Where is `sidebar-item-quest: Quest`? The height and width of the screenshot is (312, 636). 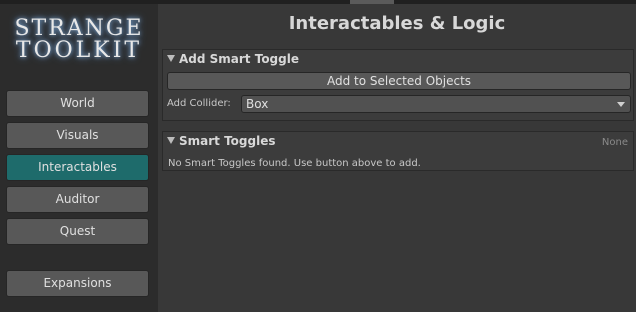
sidebar-item-quest: Quest is located at coordinates (77, 231).